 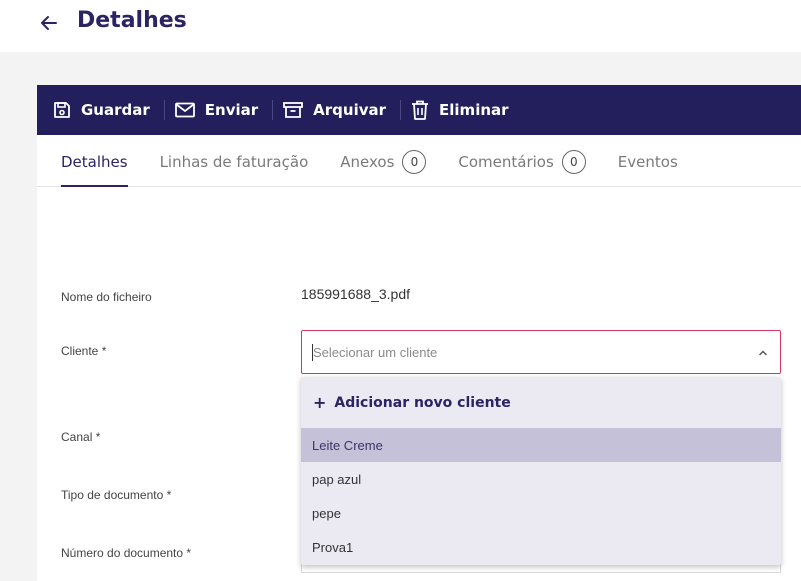 I want to click on tab-events: Eventos, so click(x=648, y=162).